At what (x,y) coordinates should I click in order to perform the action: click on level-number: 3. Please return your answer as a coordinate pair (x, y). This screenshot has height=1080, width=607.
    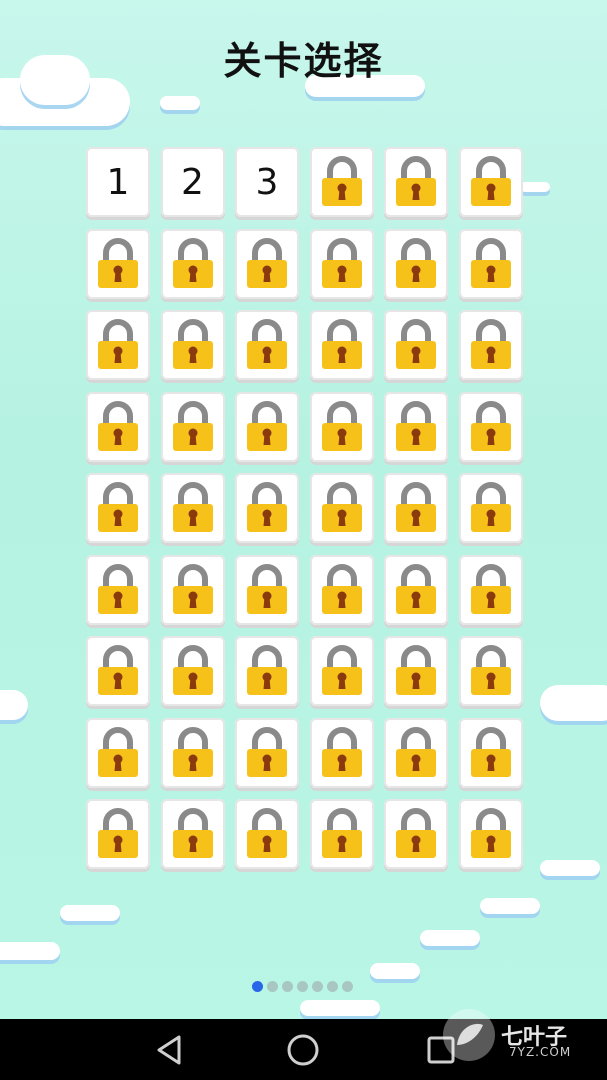
    Looking at the image, I should click on (267, 182).